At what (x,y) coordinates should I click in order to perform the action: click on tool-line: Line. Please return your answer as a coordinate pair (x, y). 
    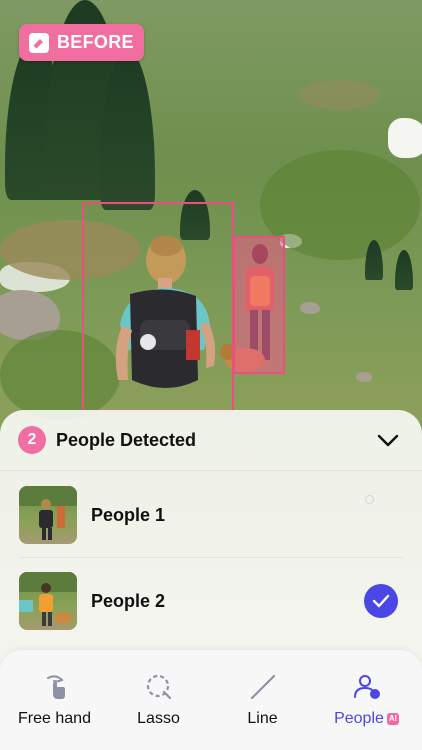
    Looking at the image, I should click on (262, 700).